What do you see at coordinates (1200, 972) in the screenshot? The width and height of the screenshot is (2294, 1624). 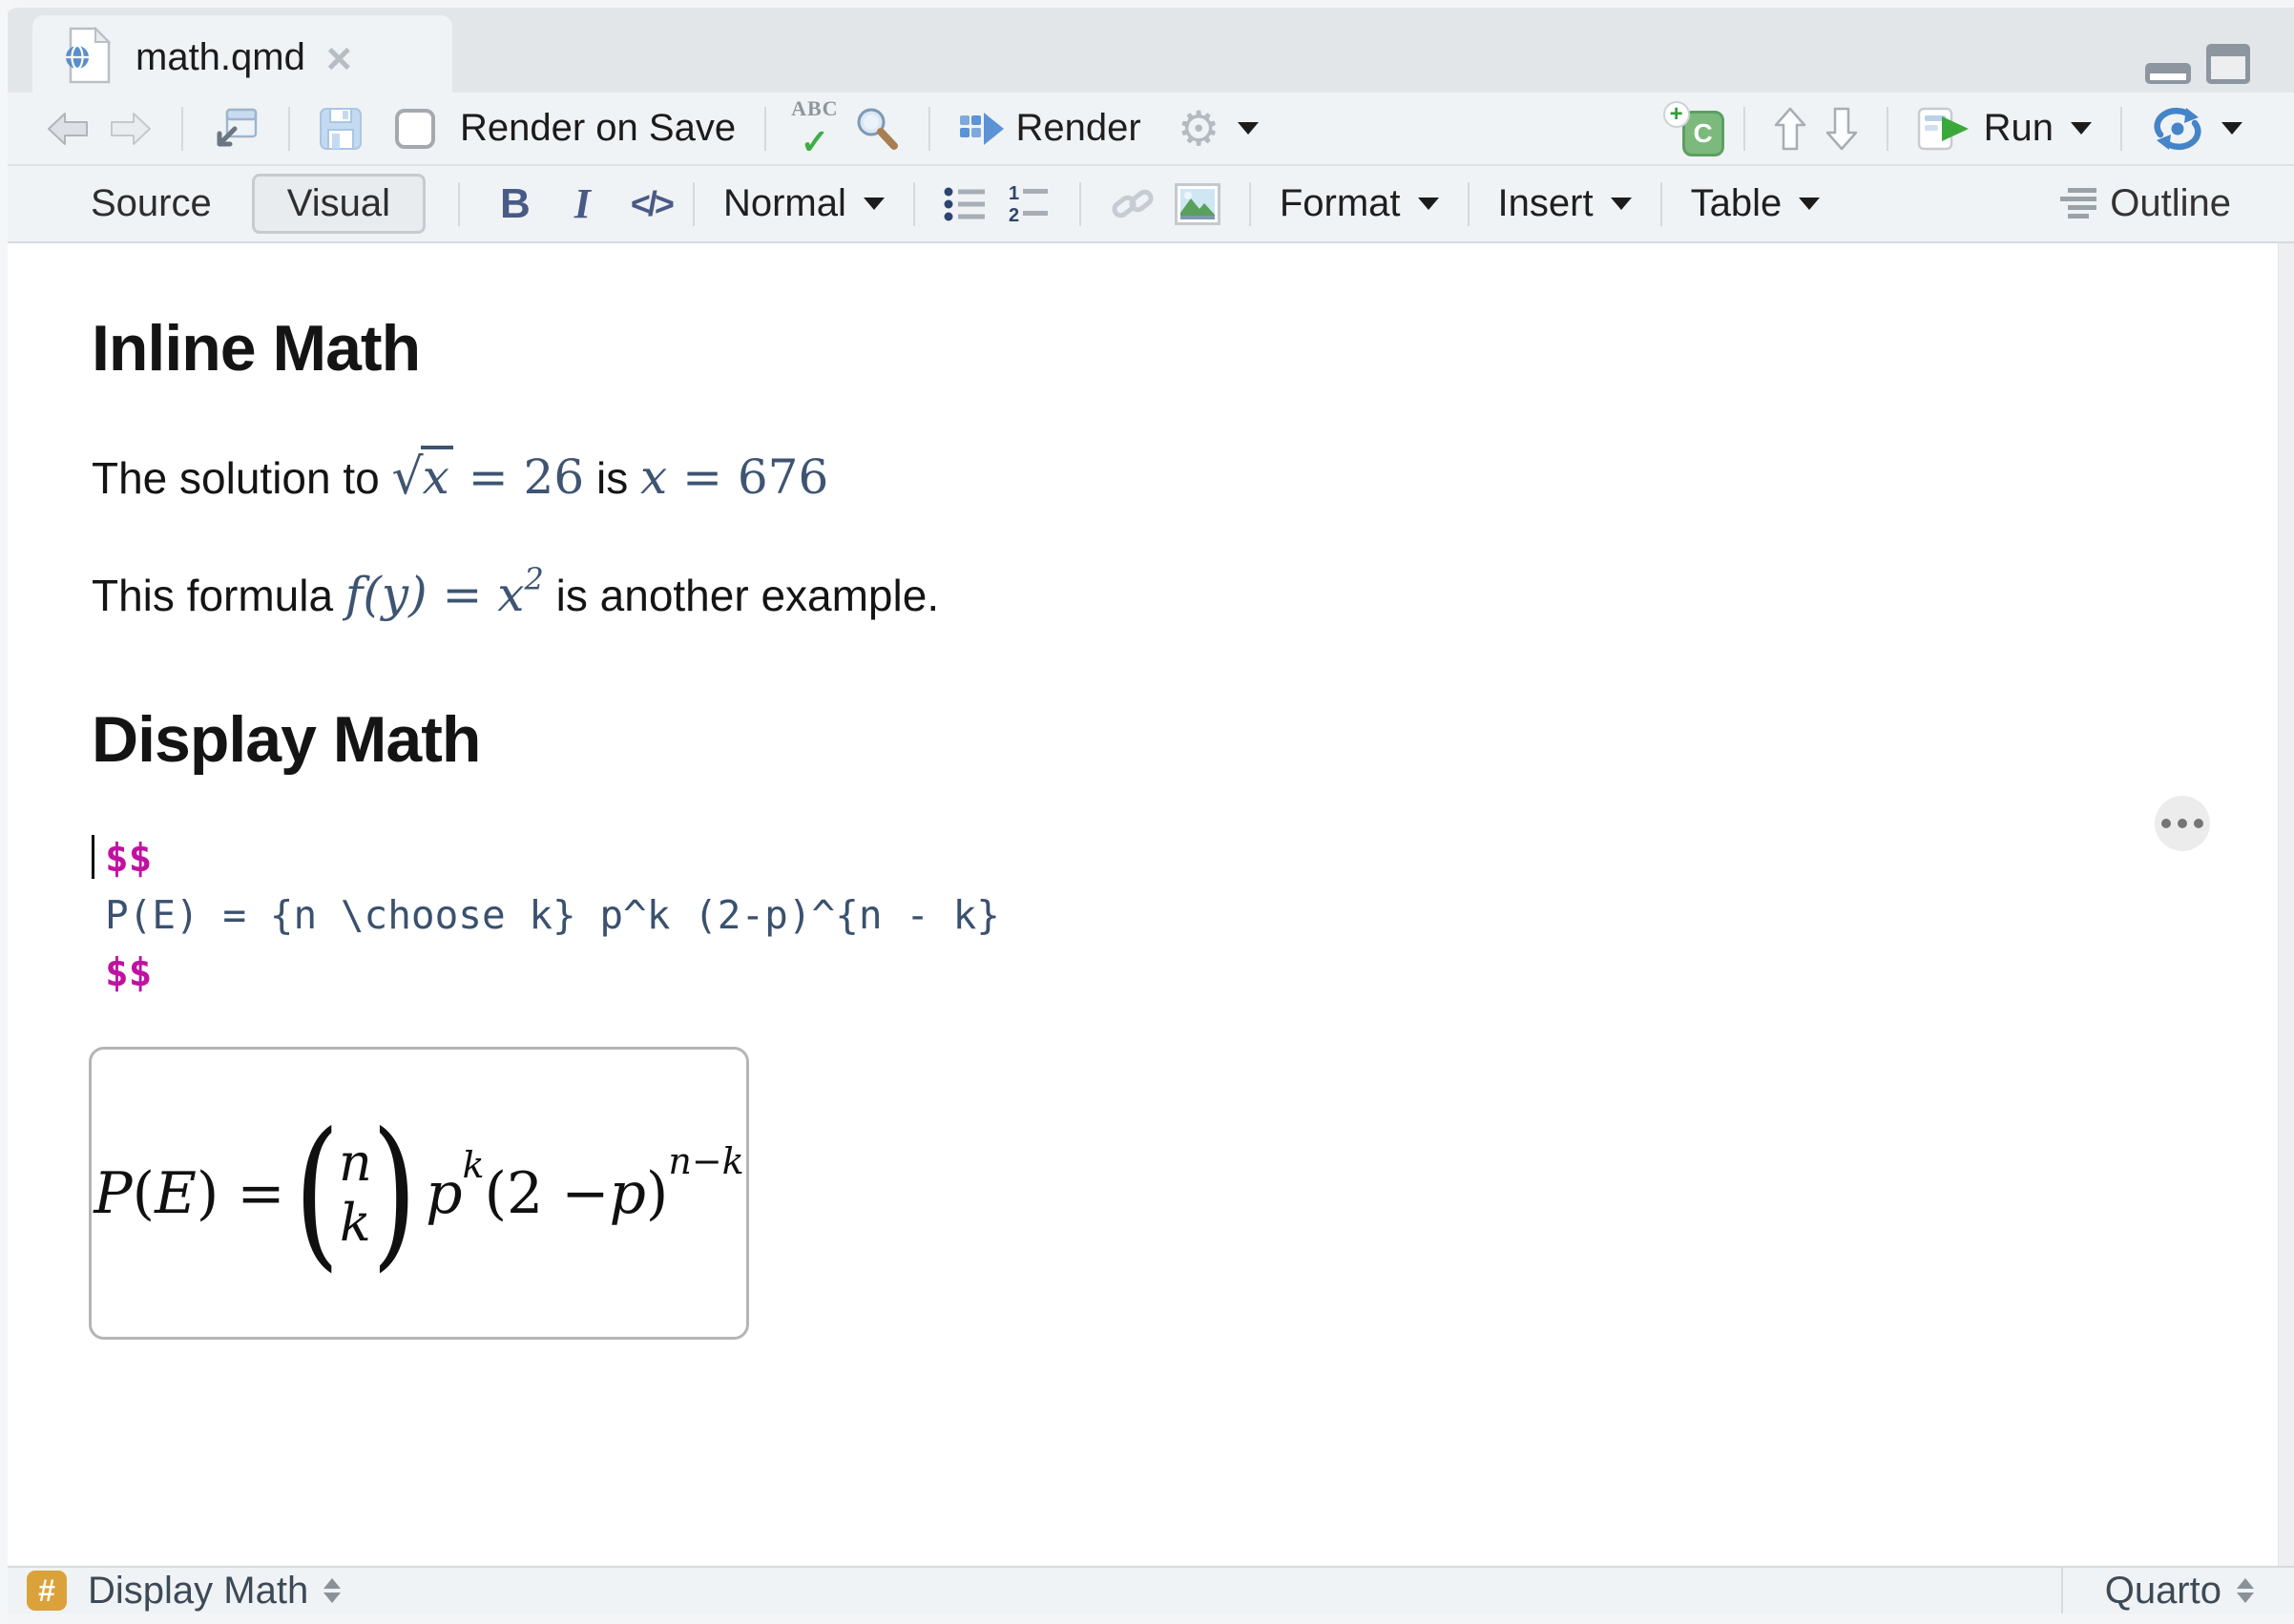 I see `code-line-close: $$` at bounding box center [1200, 972].